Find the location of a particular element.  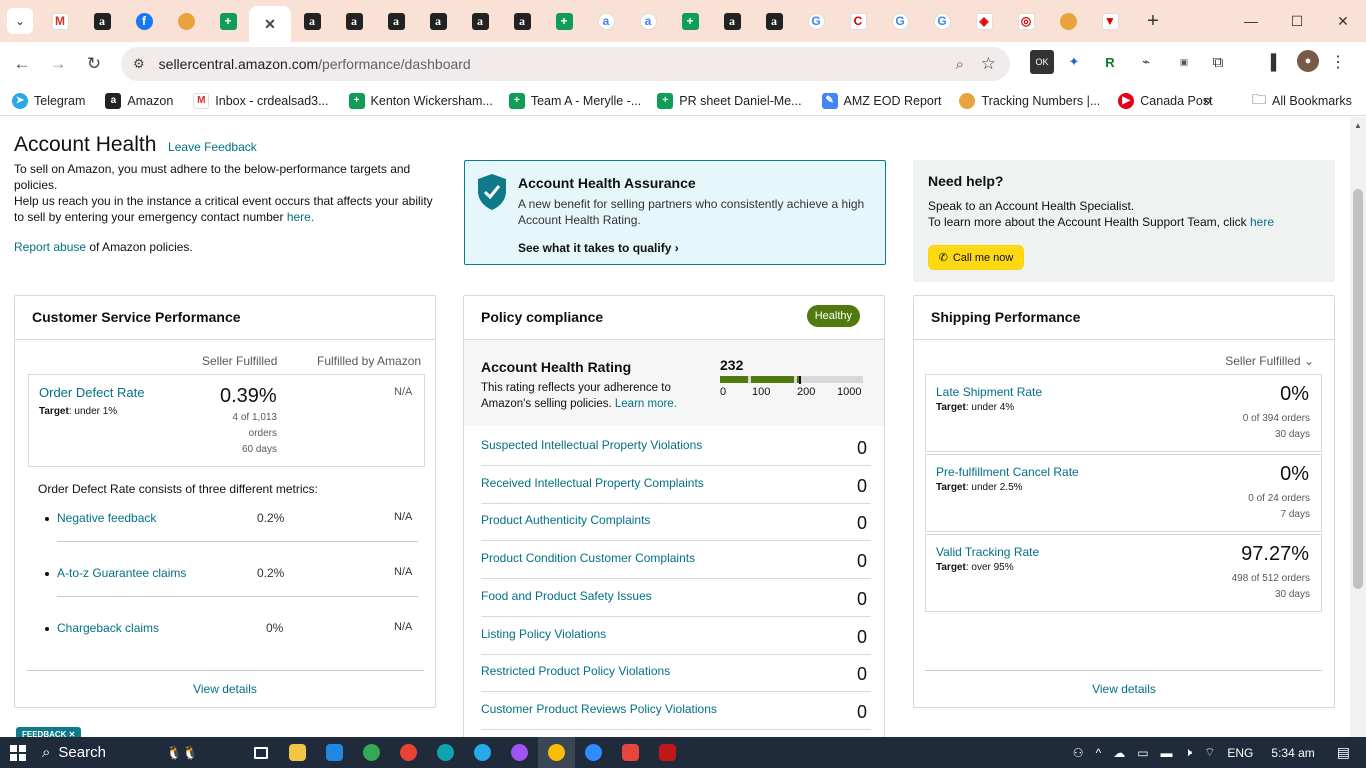

menu-dots-icon: ⋮ is located at coordinates (1338, 62).